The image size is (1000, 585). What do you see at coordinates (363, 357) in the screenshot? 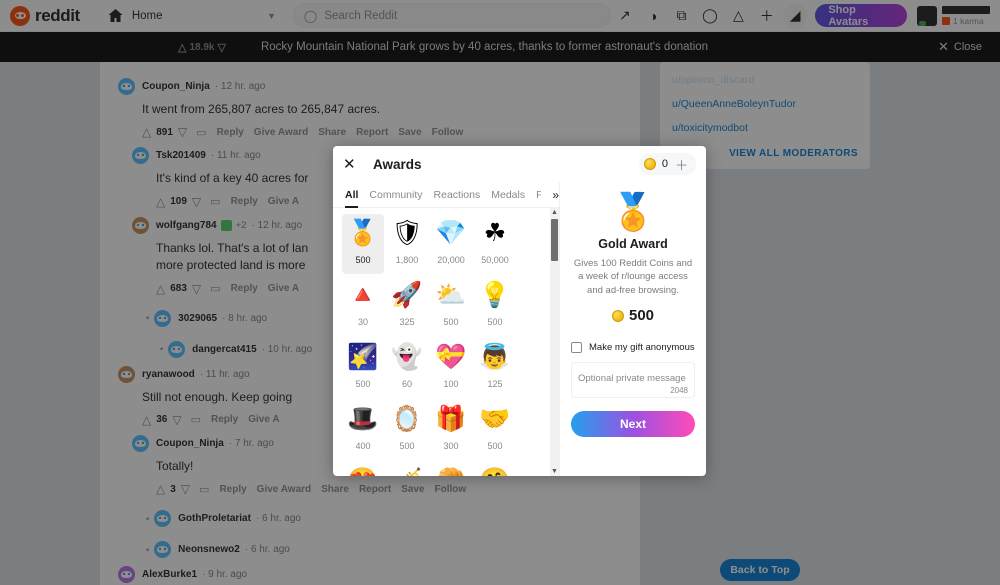
I see `shooting-star-award-icon: 🌠` at bounding box center [363, 357].